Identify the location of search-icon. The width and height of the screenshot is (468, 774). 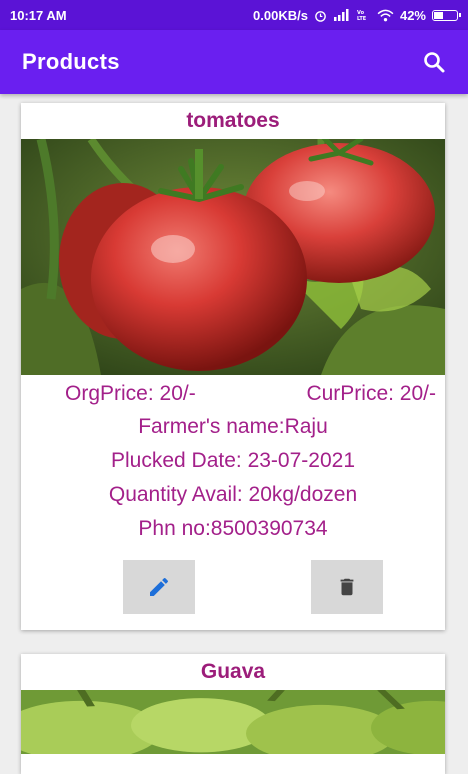
(434, 62).